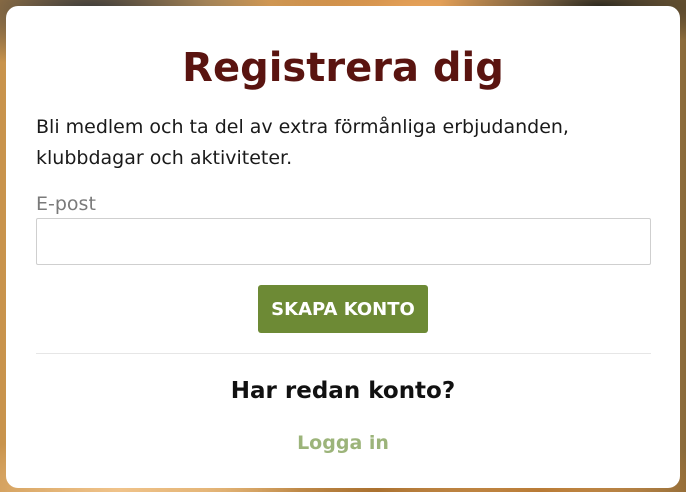 This screenshot has height=492, width=686. Describe the element at coordinates (343, 241) in the screenshot. I see `email-field` at that location.